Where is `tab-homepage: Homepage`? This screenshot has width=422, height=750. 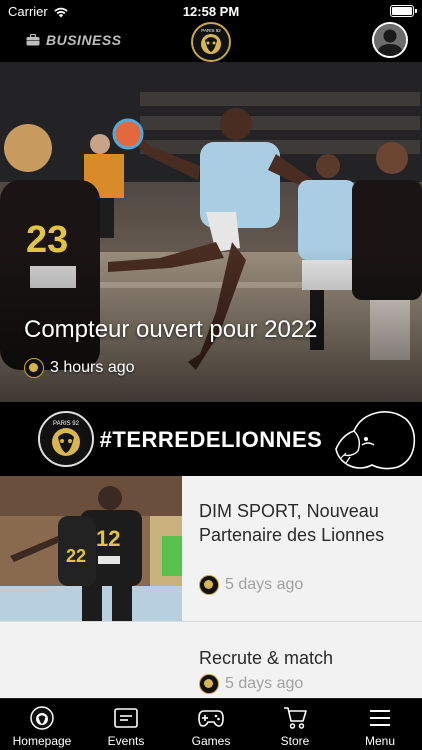
tab-homepage: Homepage is located at coordinates (42, 726).